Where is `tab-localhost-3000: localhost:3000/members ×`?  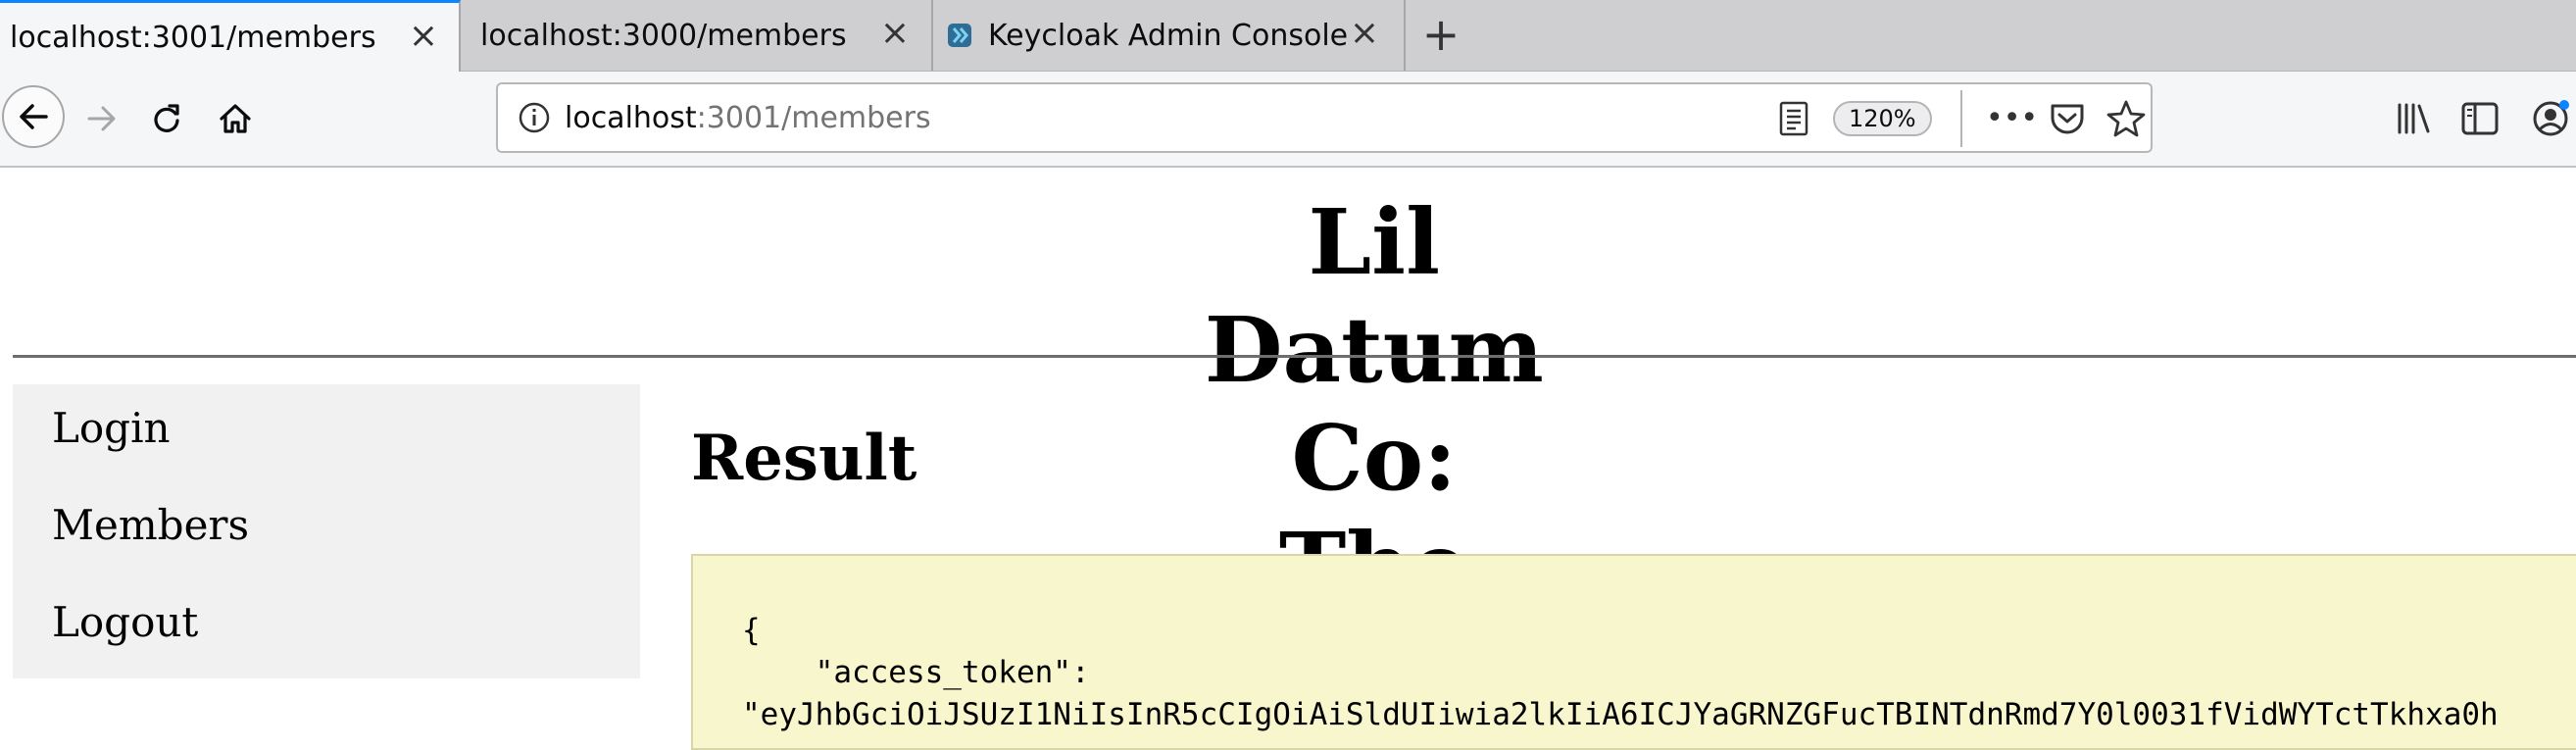
tab-localhost-3000: localhost:3000/members × is located at coordinates (697, 35).